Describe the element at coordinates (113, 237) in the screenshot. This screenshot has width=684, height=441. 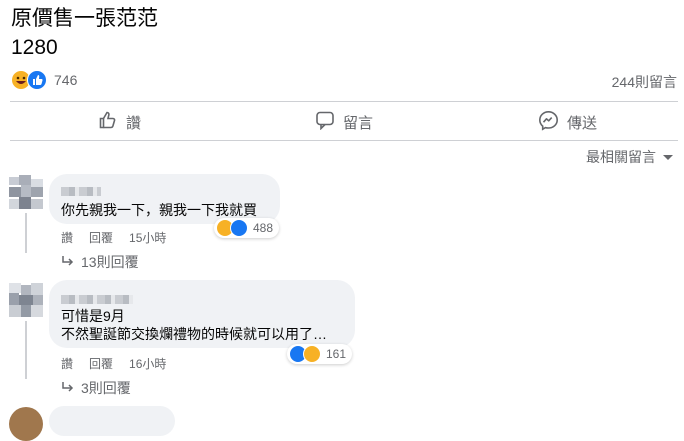
I see `comment-actions: 讚 回覆 15小時` at that location.